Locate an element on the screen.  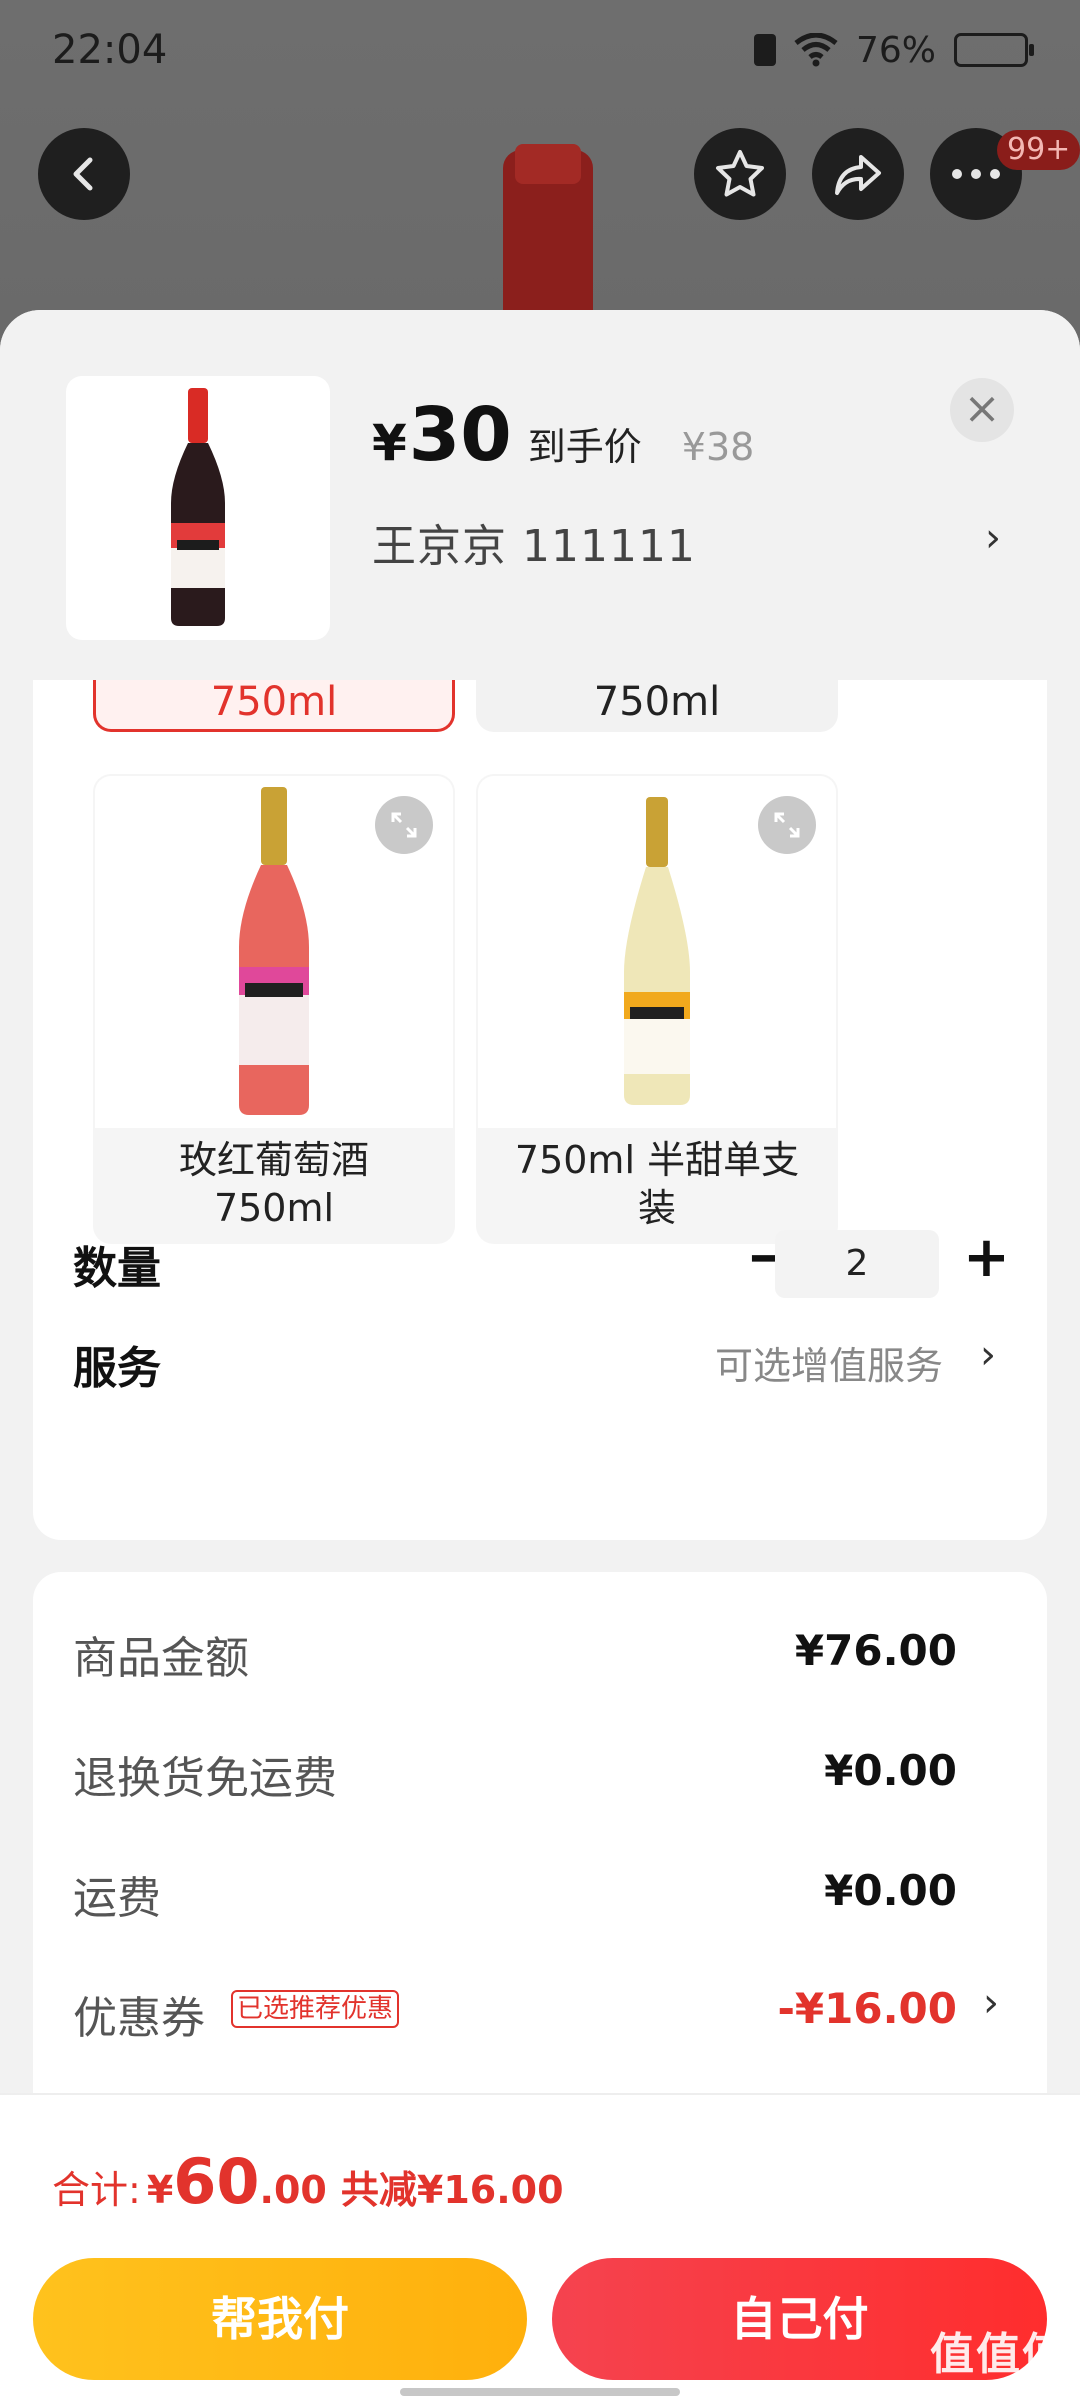
quantity-input: 2 is located at coordinates (857, 1264).